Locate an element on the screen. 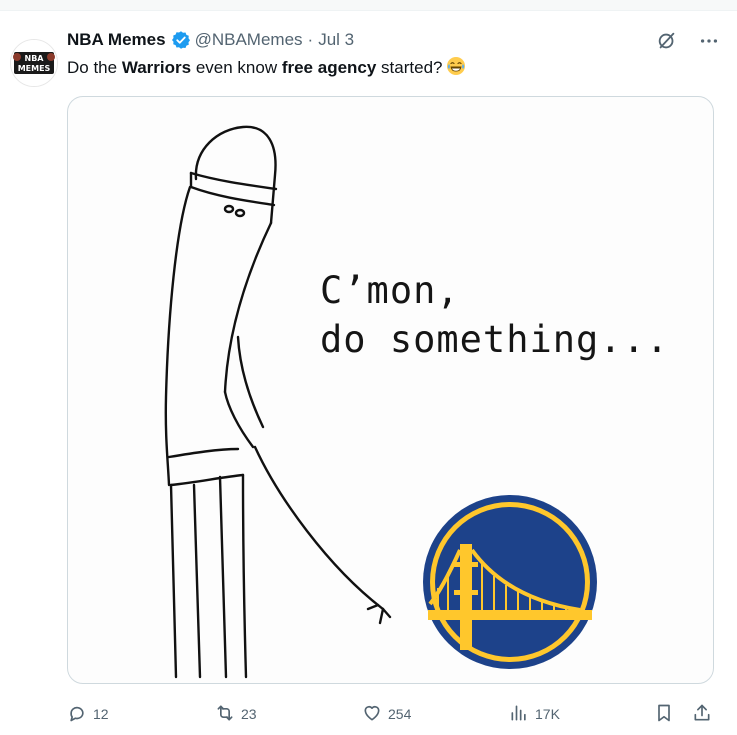  bookmark-button is located at coordinates (664, 714).